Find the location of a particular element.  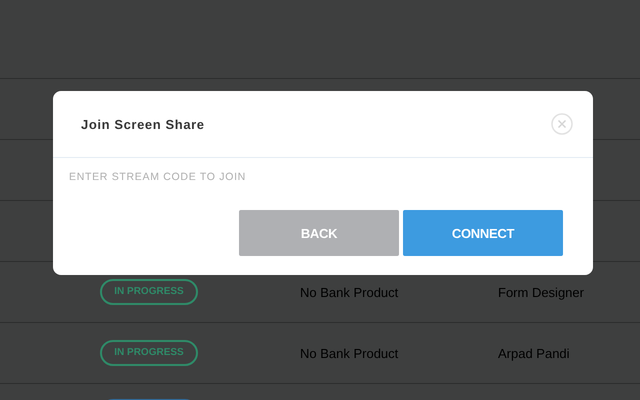

table-cell: Arpad Pandi is located at coordinates (534, 353).